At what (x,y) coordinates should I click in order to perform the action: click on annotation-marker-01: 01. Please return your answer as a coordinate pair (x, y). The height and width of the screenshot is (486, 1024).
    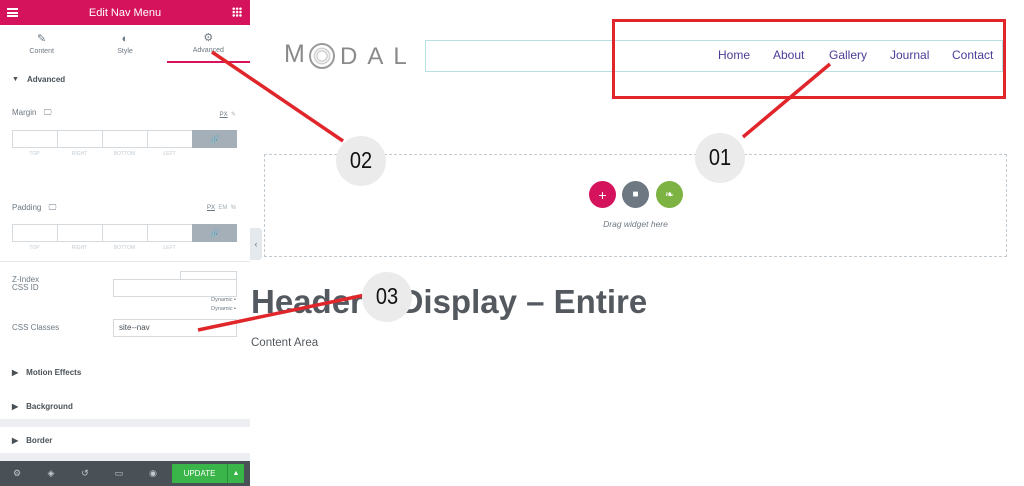
    Looking at the image, I should click on (720, 158).